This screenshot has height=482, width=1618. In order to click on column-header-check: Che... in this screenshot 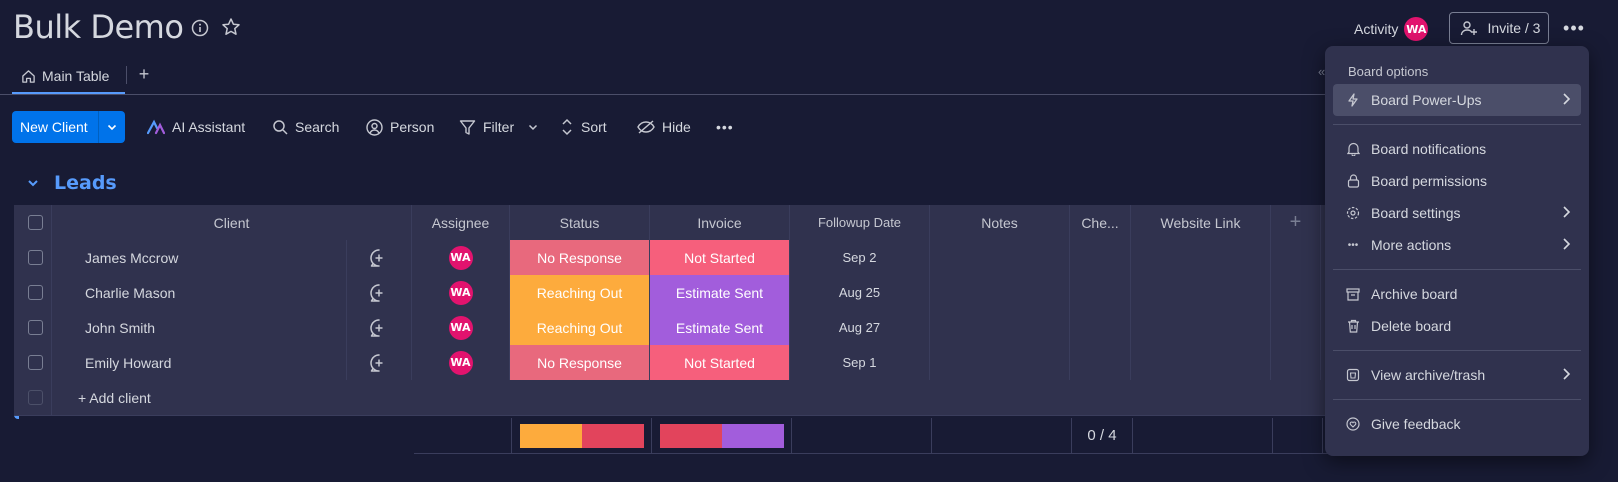, I will do `click(1100, 223)`.